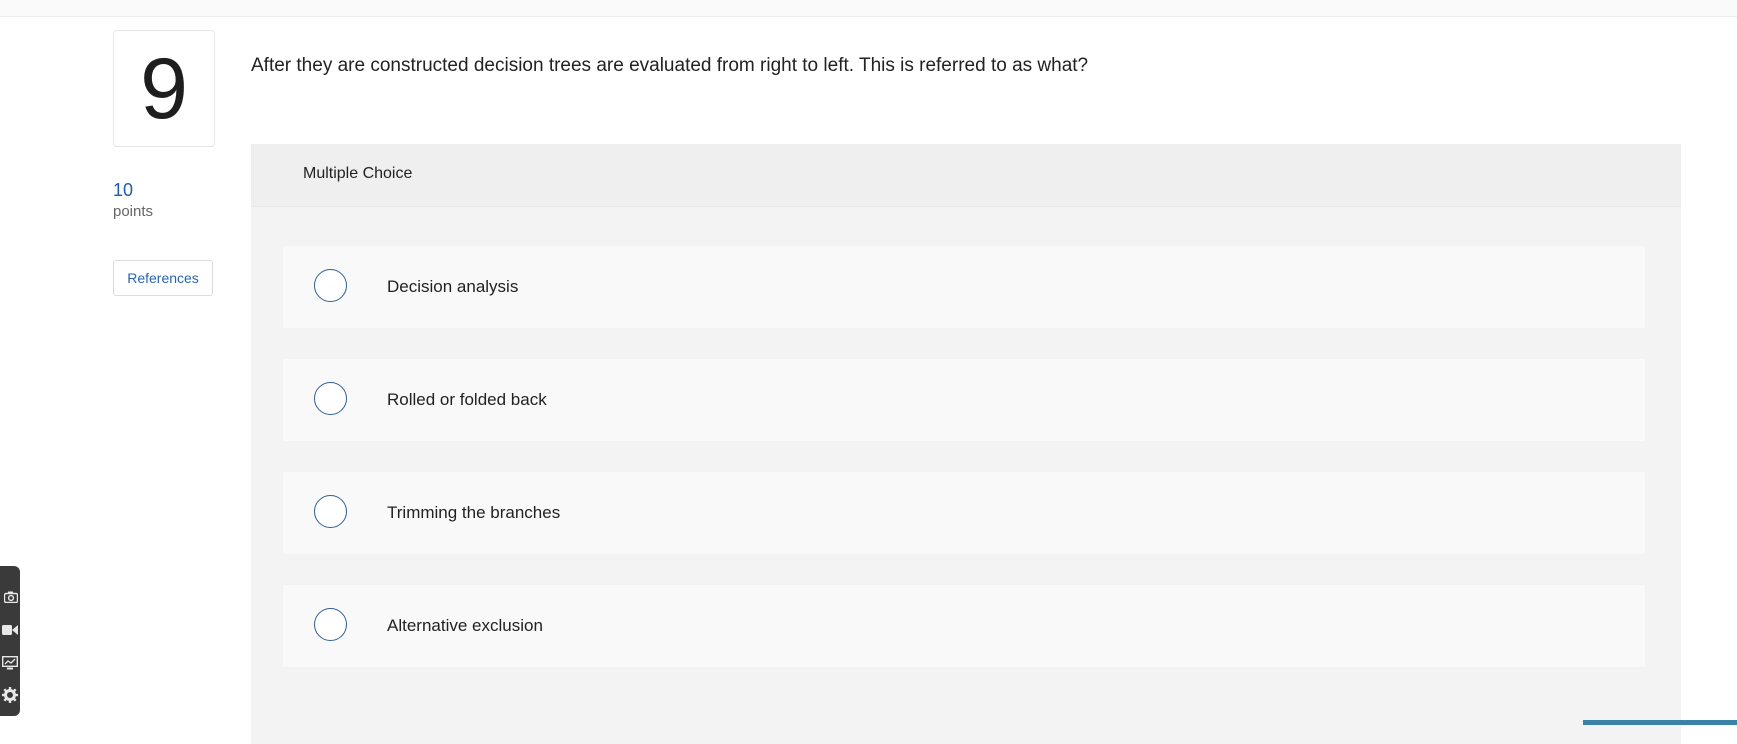  Describe the element at coordinates (465, 625) in the screenshot. I see `answer-option-label: Alternative exclusion` at that location.